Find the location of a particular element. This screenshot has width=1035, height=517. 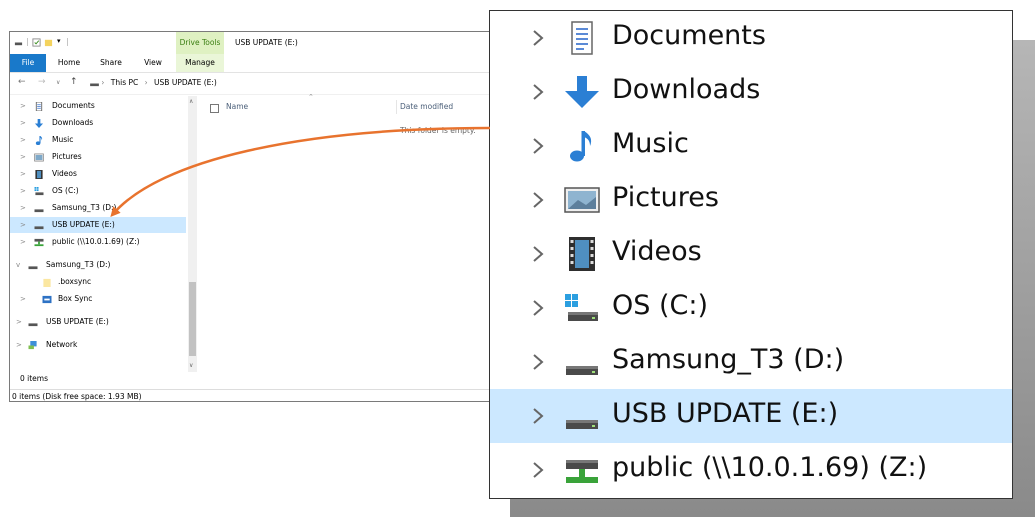

breadcrumb-usb-update: USB UPDATE (E:) is located at coordinates (185, 82).